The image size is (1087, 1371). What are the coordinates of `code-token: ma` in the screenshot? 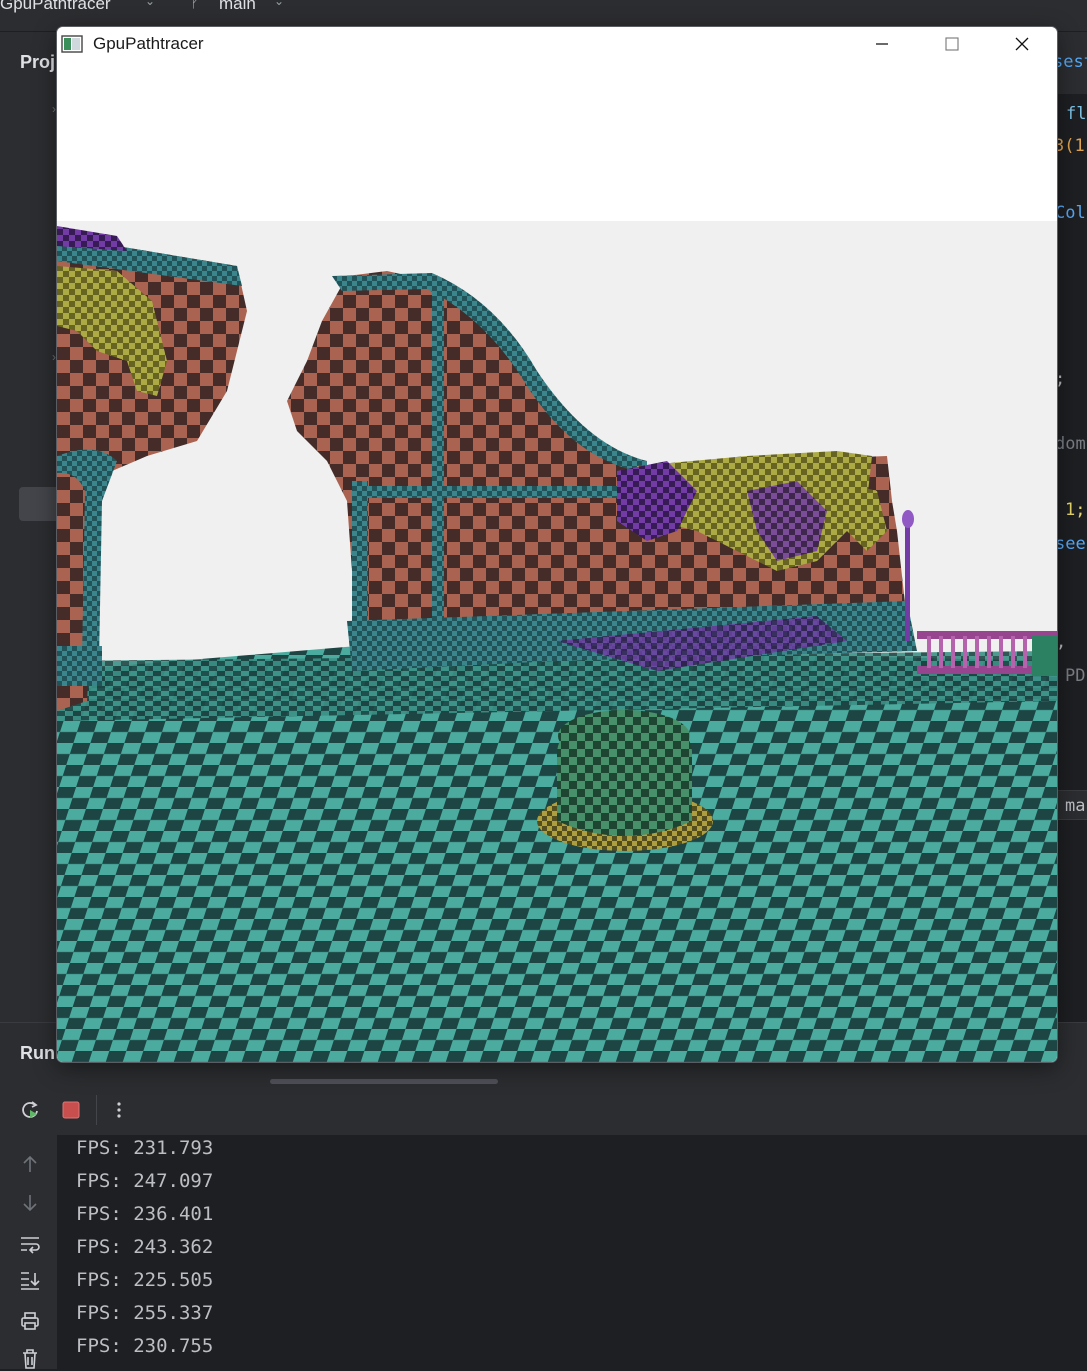 It's located at (1075, 806).